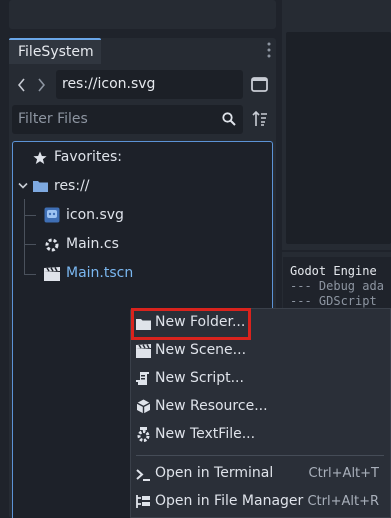 This screenshot has height=518, width=391. What do you see at coordinates (143, 408) in the screenshot?
I see `resource-icon` at bounding box center [143, 408].